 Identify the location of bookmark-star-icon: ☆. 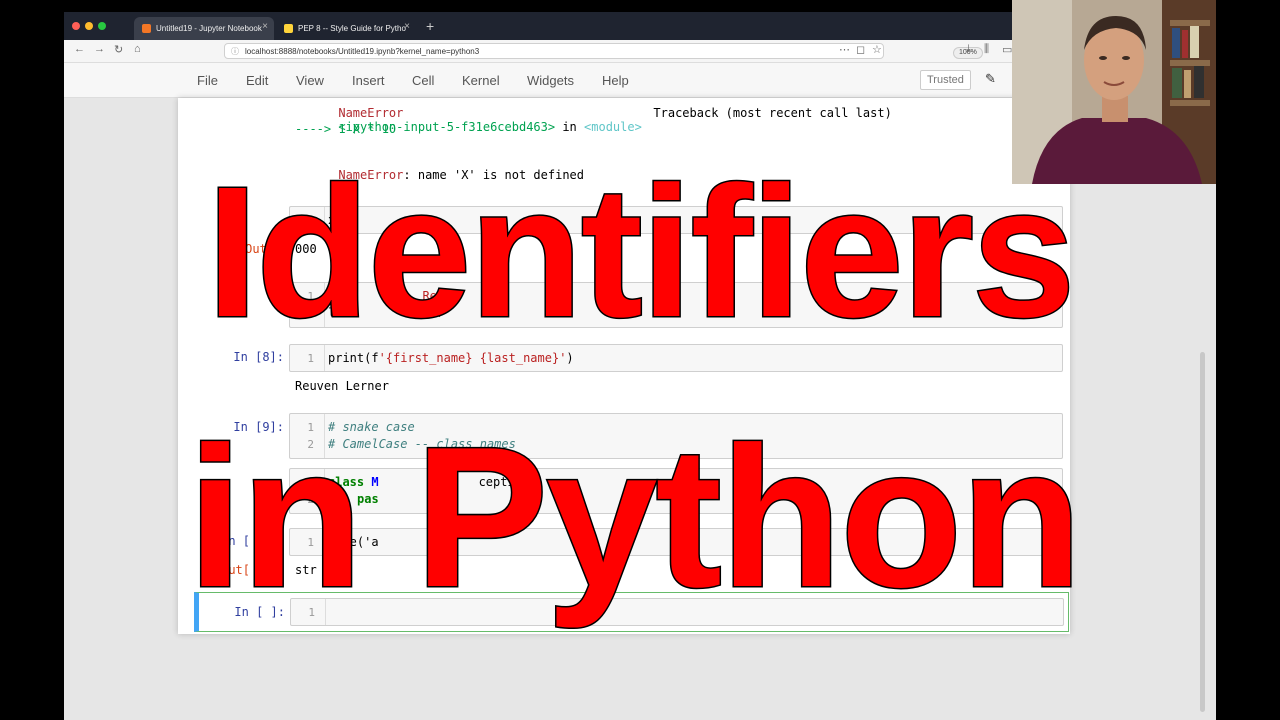
(877, 49).